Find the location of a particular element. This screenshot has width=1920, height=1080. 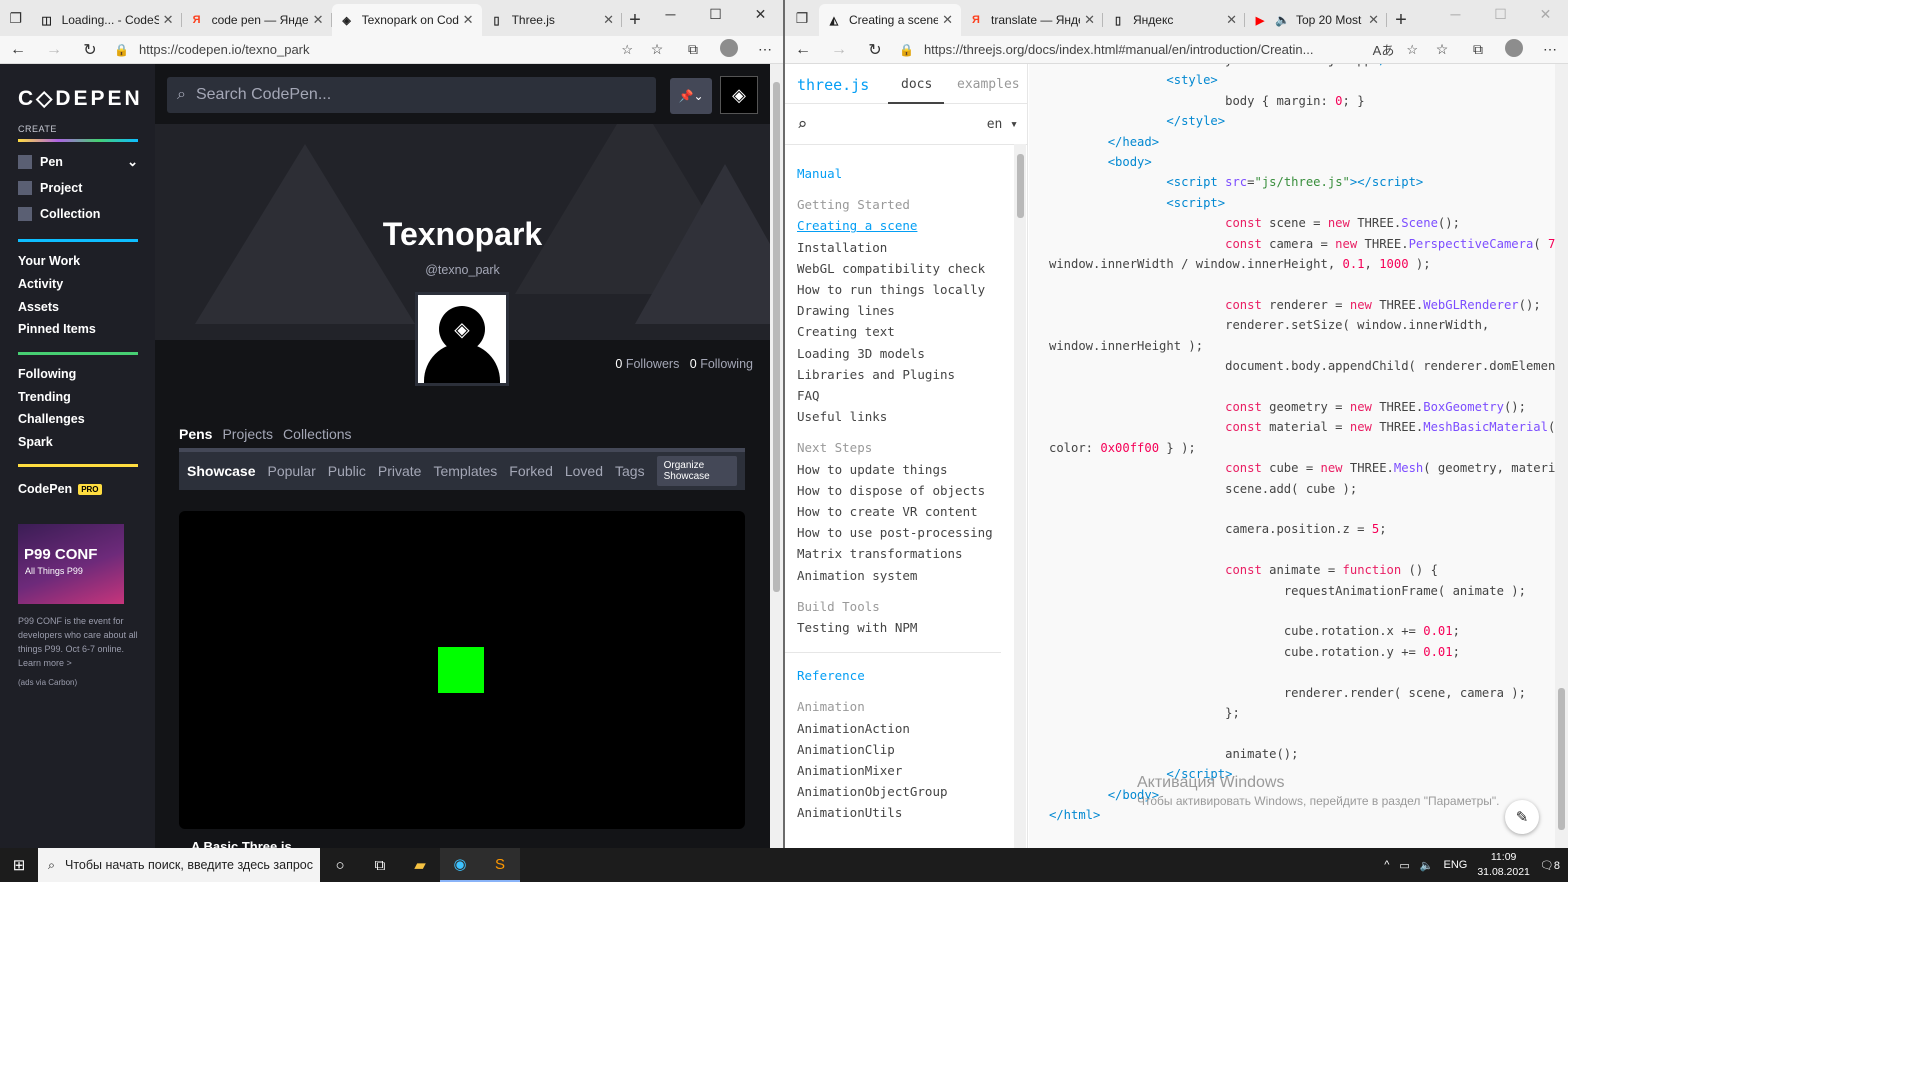

nav-link: Matrix transformations is located at coordinates (902, 553).